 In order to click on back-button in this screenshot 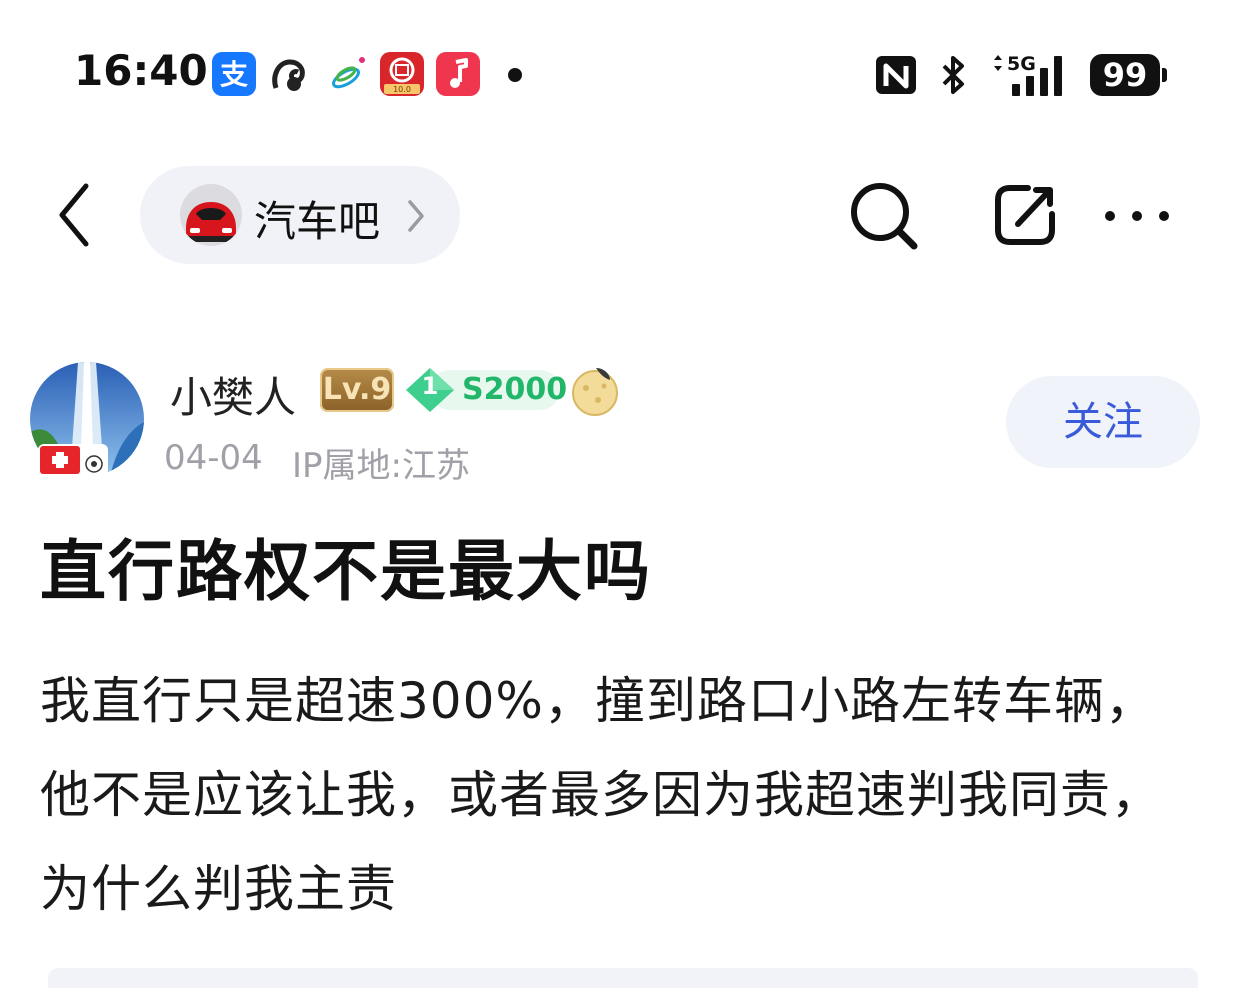, I will do `click(77, 215)`.